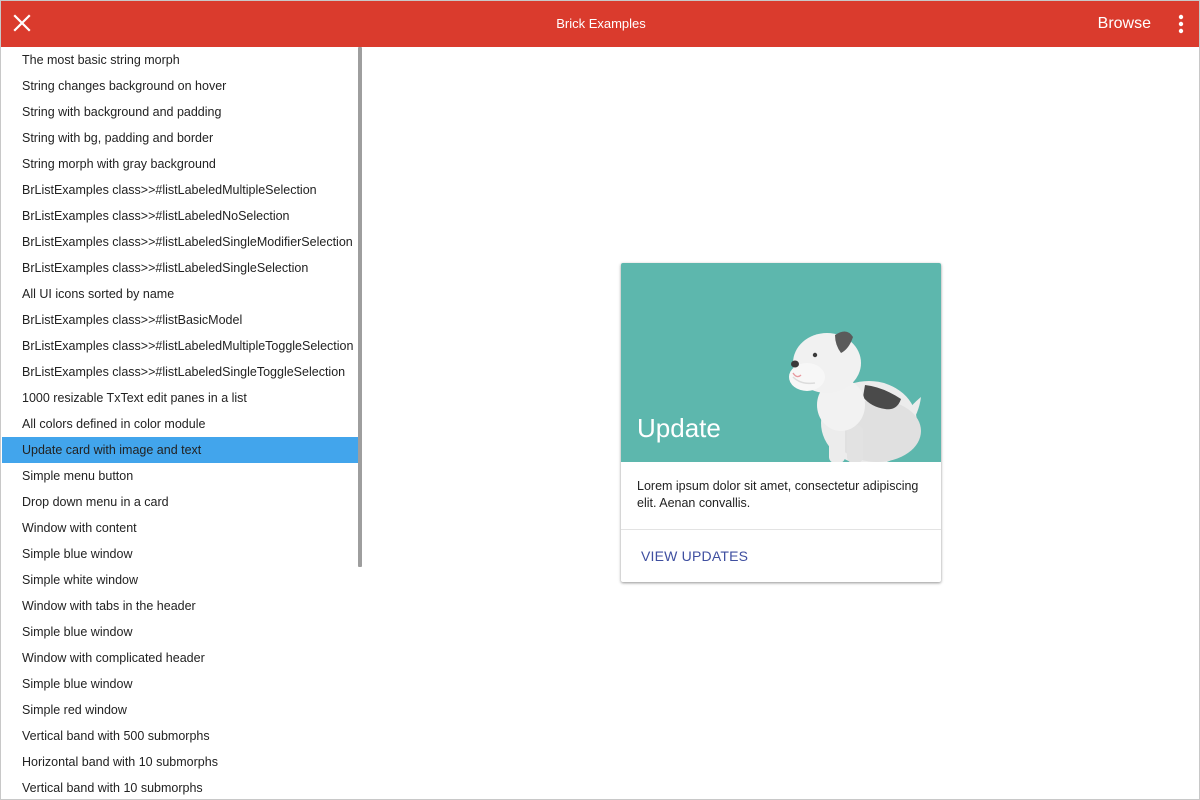 The width and height of the screenshot is (1200, 800). I want to click on view-updates-button: VIEW UPDATES, so click(694, 556).